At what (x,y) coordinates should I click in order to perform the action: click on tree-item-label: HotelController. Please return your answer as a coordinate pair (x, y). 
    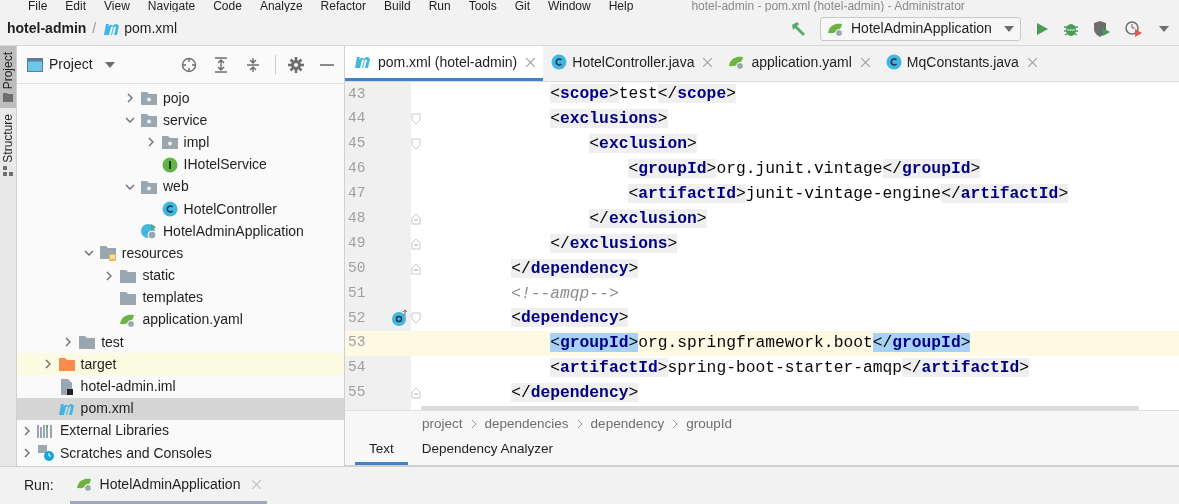
    Looking at the image, I should click on (230, 209).